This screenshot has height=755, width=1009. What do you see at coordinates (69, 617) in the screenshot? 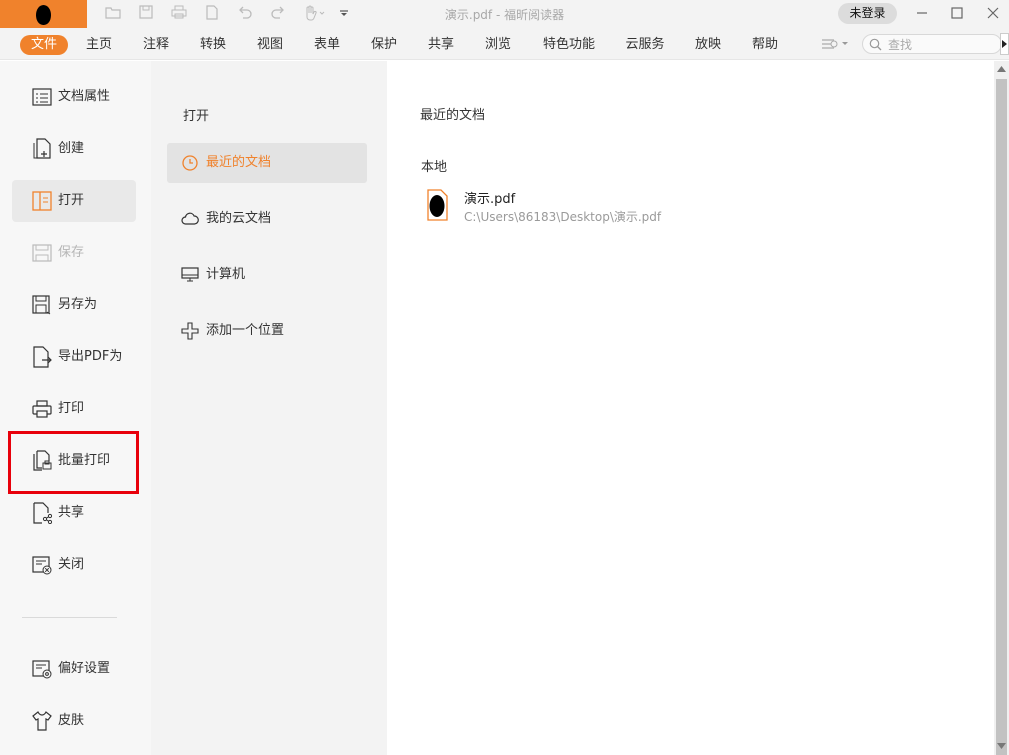
I see `sidebar-divider` at bounding box center [69, 617].